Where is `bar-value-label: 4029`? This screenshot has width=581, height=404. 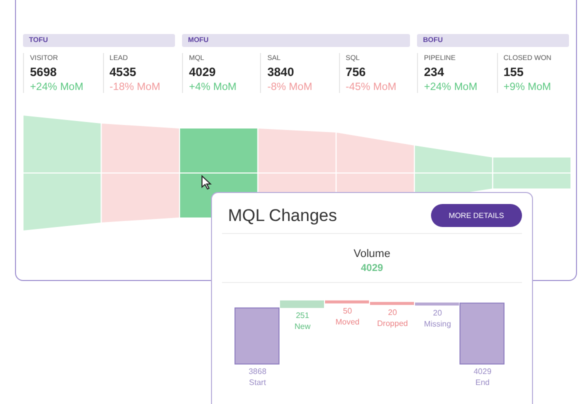 bar-value-label: 4029 is located at coordinates (483, 371).